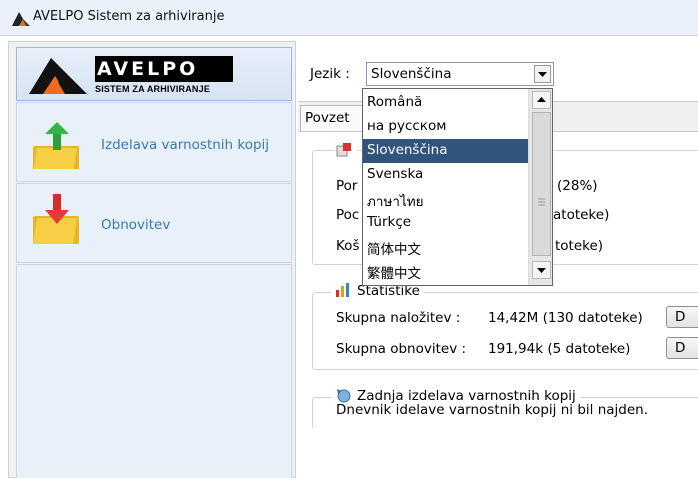  I want to click on stat-restore-label: Skupna obnovitev :, so click(401, 349).